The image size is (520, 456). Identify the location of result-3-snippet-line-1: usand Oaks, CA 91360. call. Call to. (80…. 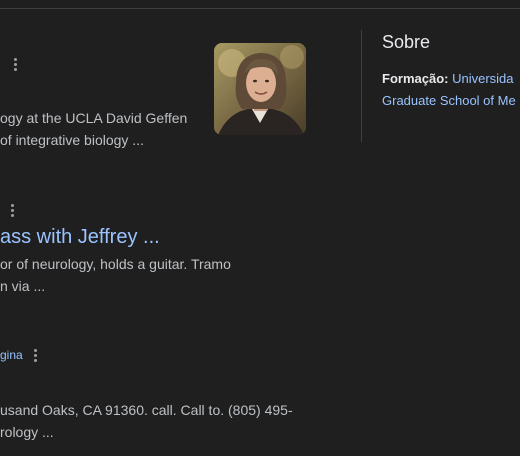
(146, 410).